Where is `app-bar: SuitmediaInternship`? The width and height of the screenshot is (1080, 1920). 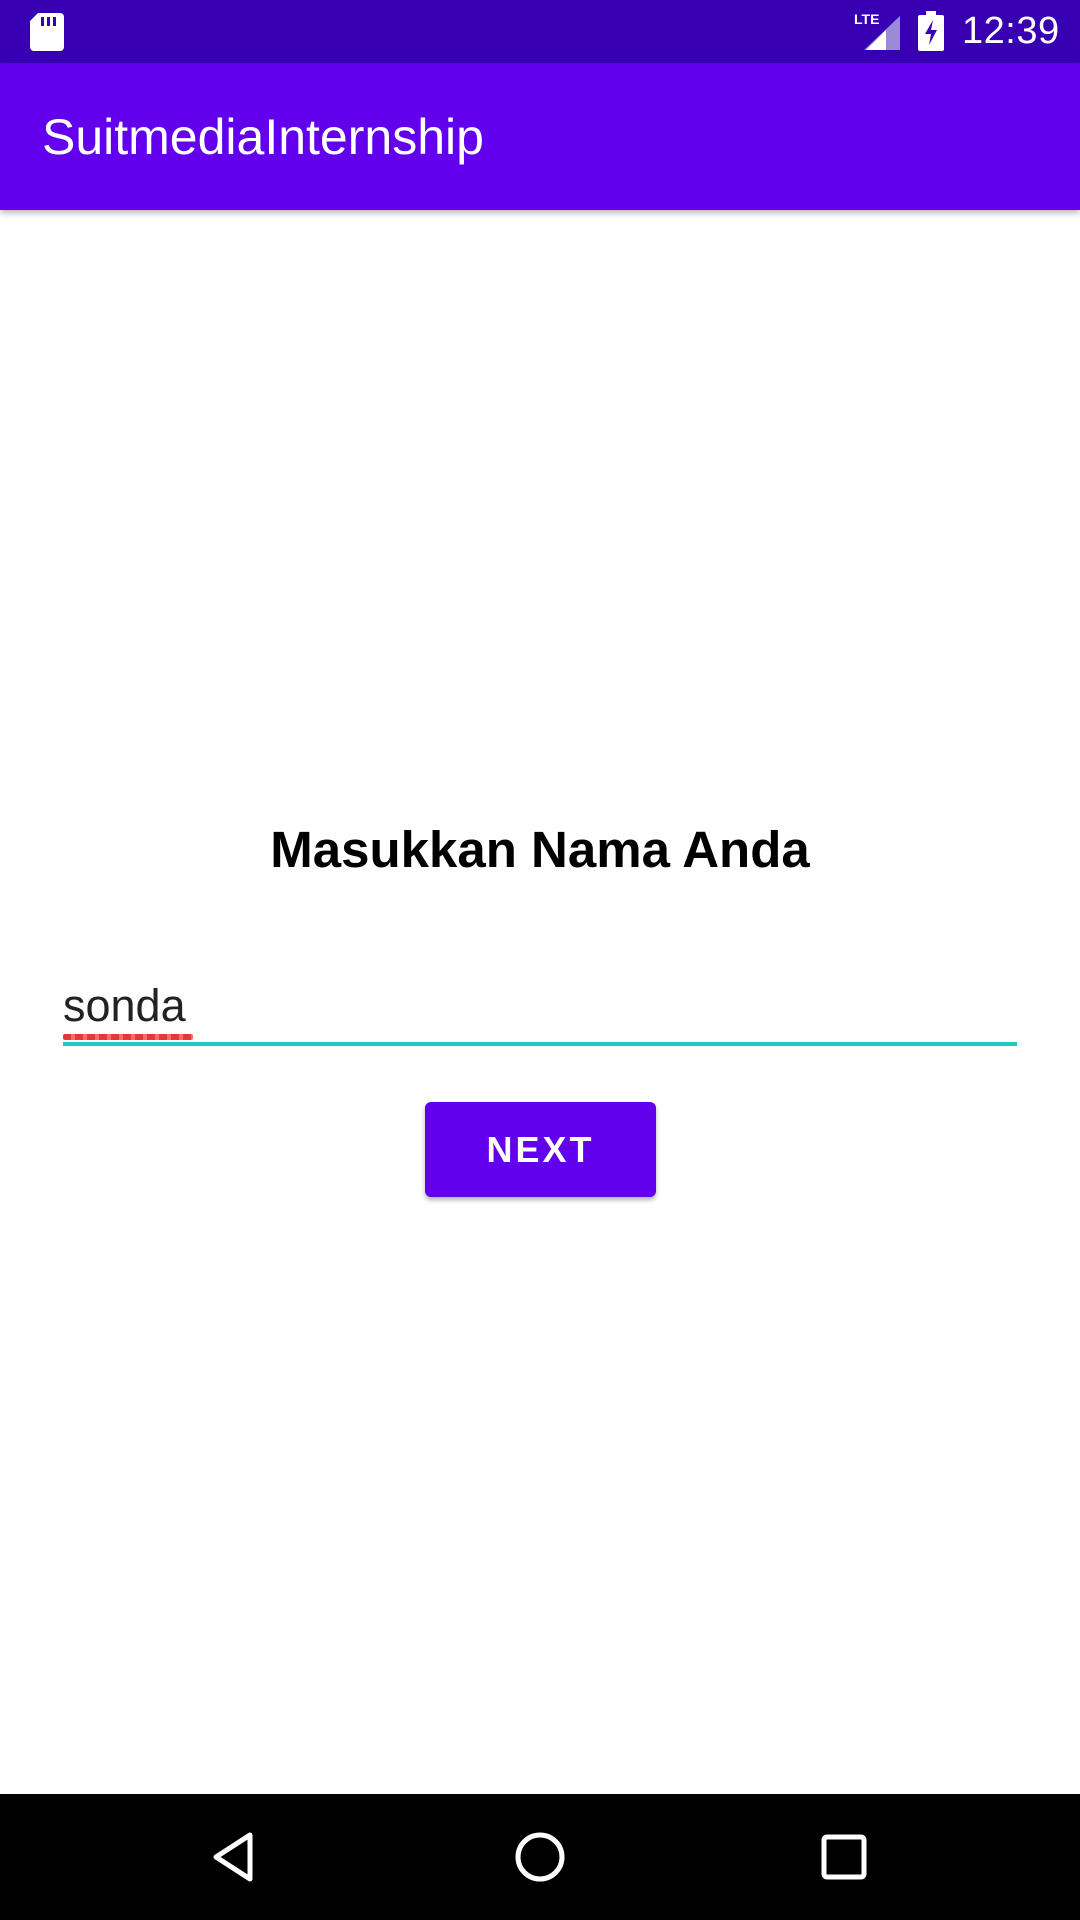
app-bar: SuitmediaInternship is located at coordinates (540, 136).